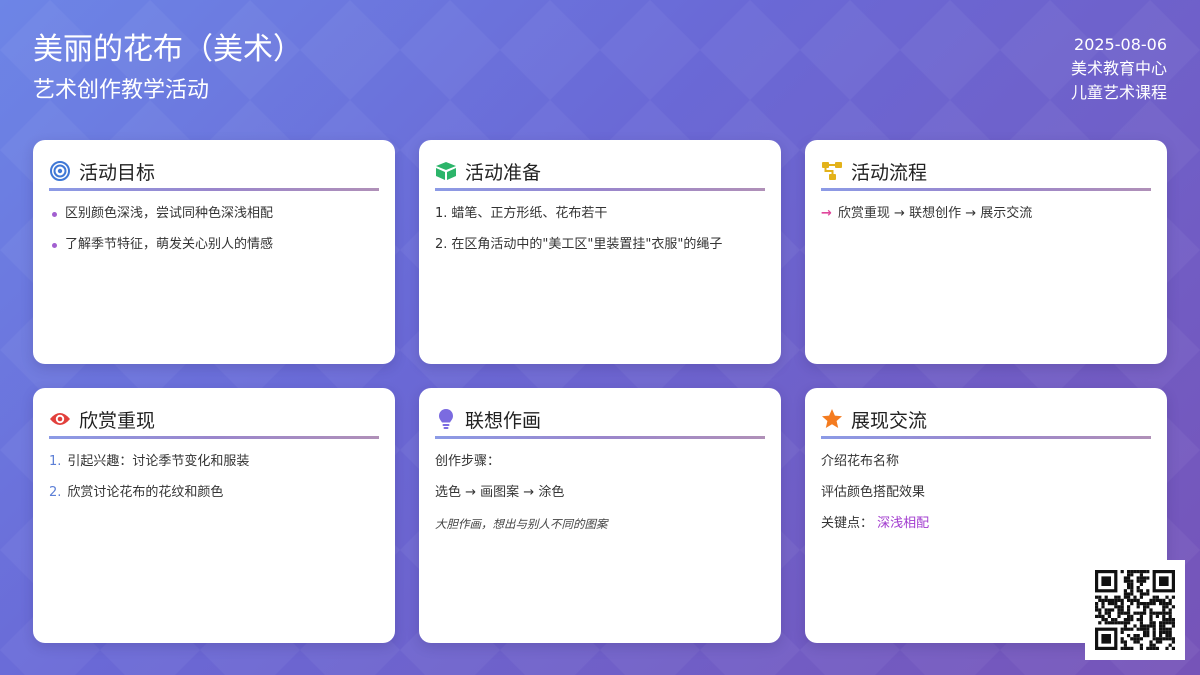  I want to click on list-item: 区别颜色深浅，尝试同种色深浅相配, so click(214, 214).